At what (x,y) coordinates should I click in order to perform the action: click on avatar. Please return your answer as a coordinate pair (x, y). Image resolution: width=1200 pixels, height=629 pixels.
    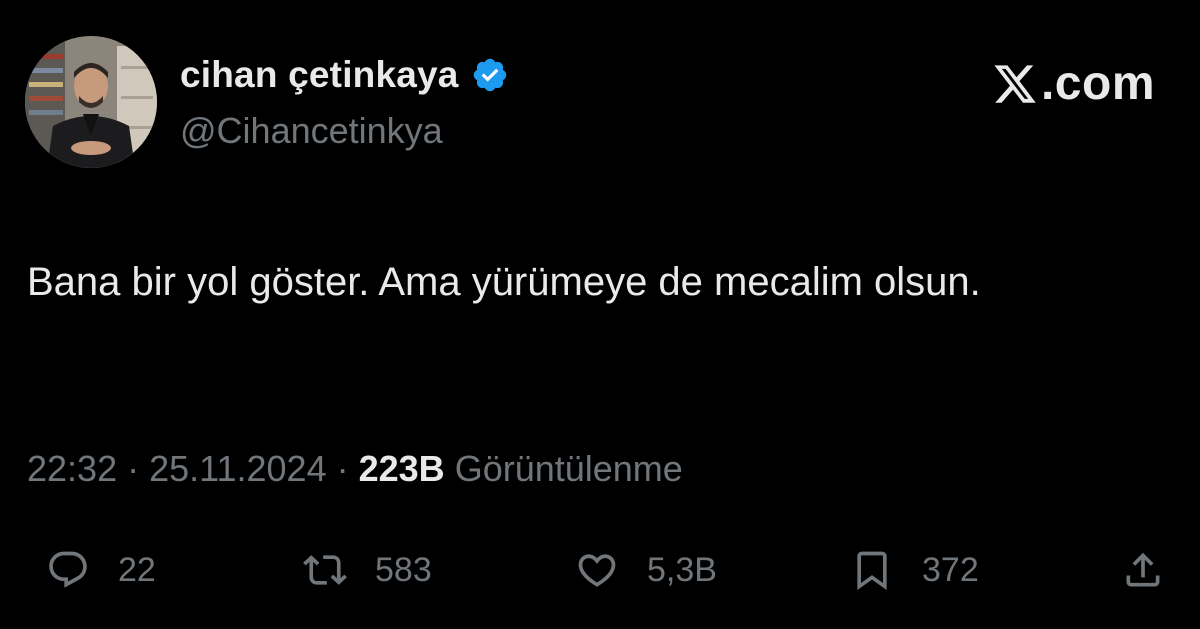
    Looking at the image, I should click on (91, 102).